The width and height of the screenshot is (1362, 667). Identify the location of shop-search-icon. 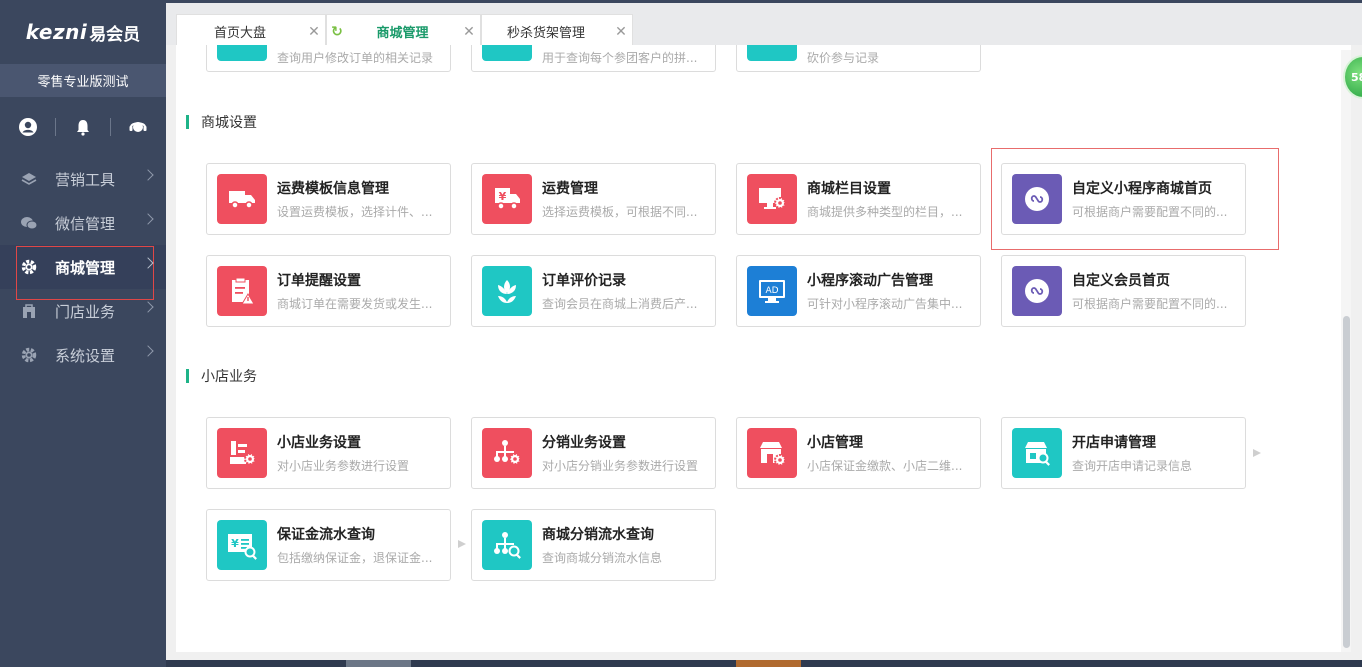
(1037, 453).